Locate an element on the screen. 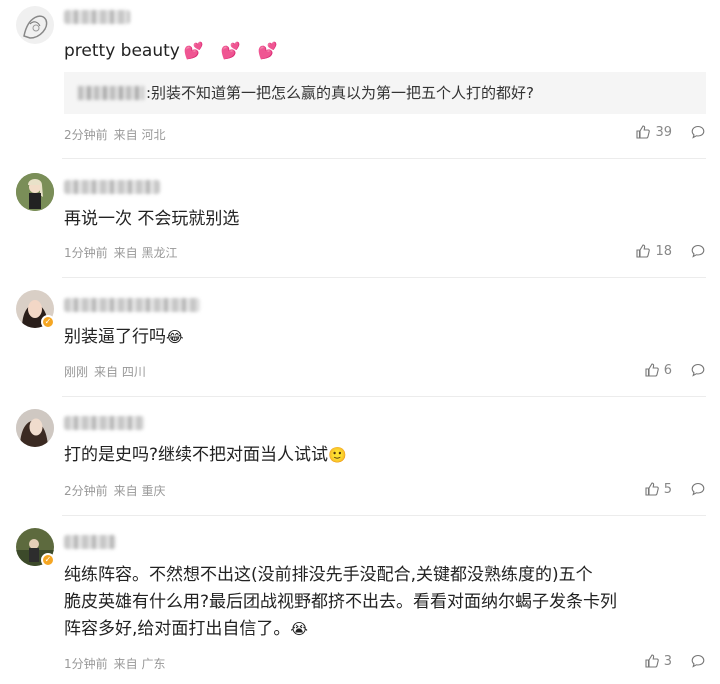  like-count: 18 is located at coordinates (663, 251).